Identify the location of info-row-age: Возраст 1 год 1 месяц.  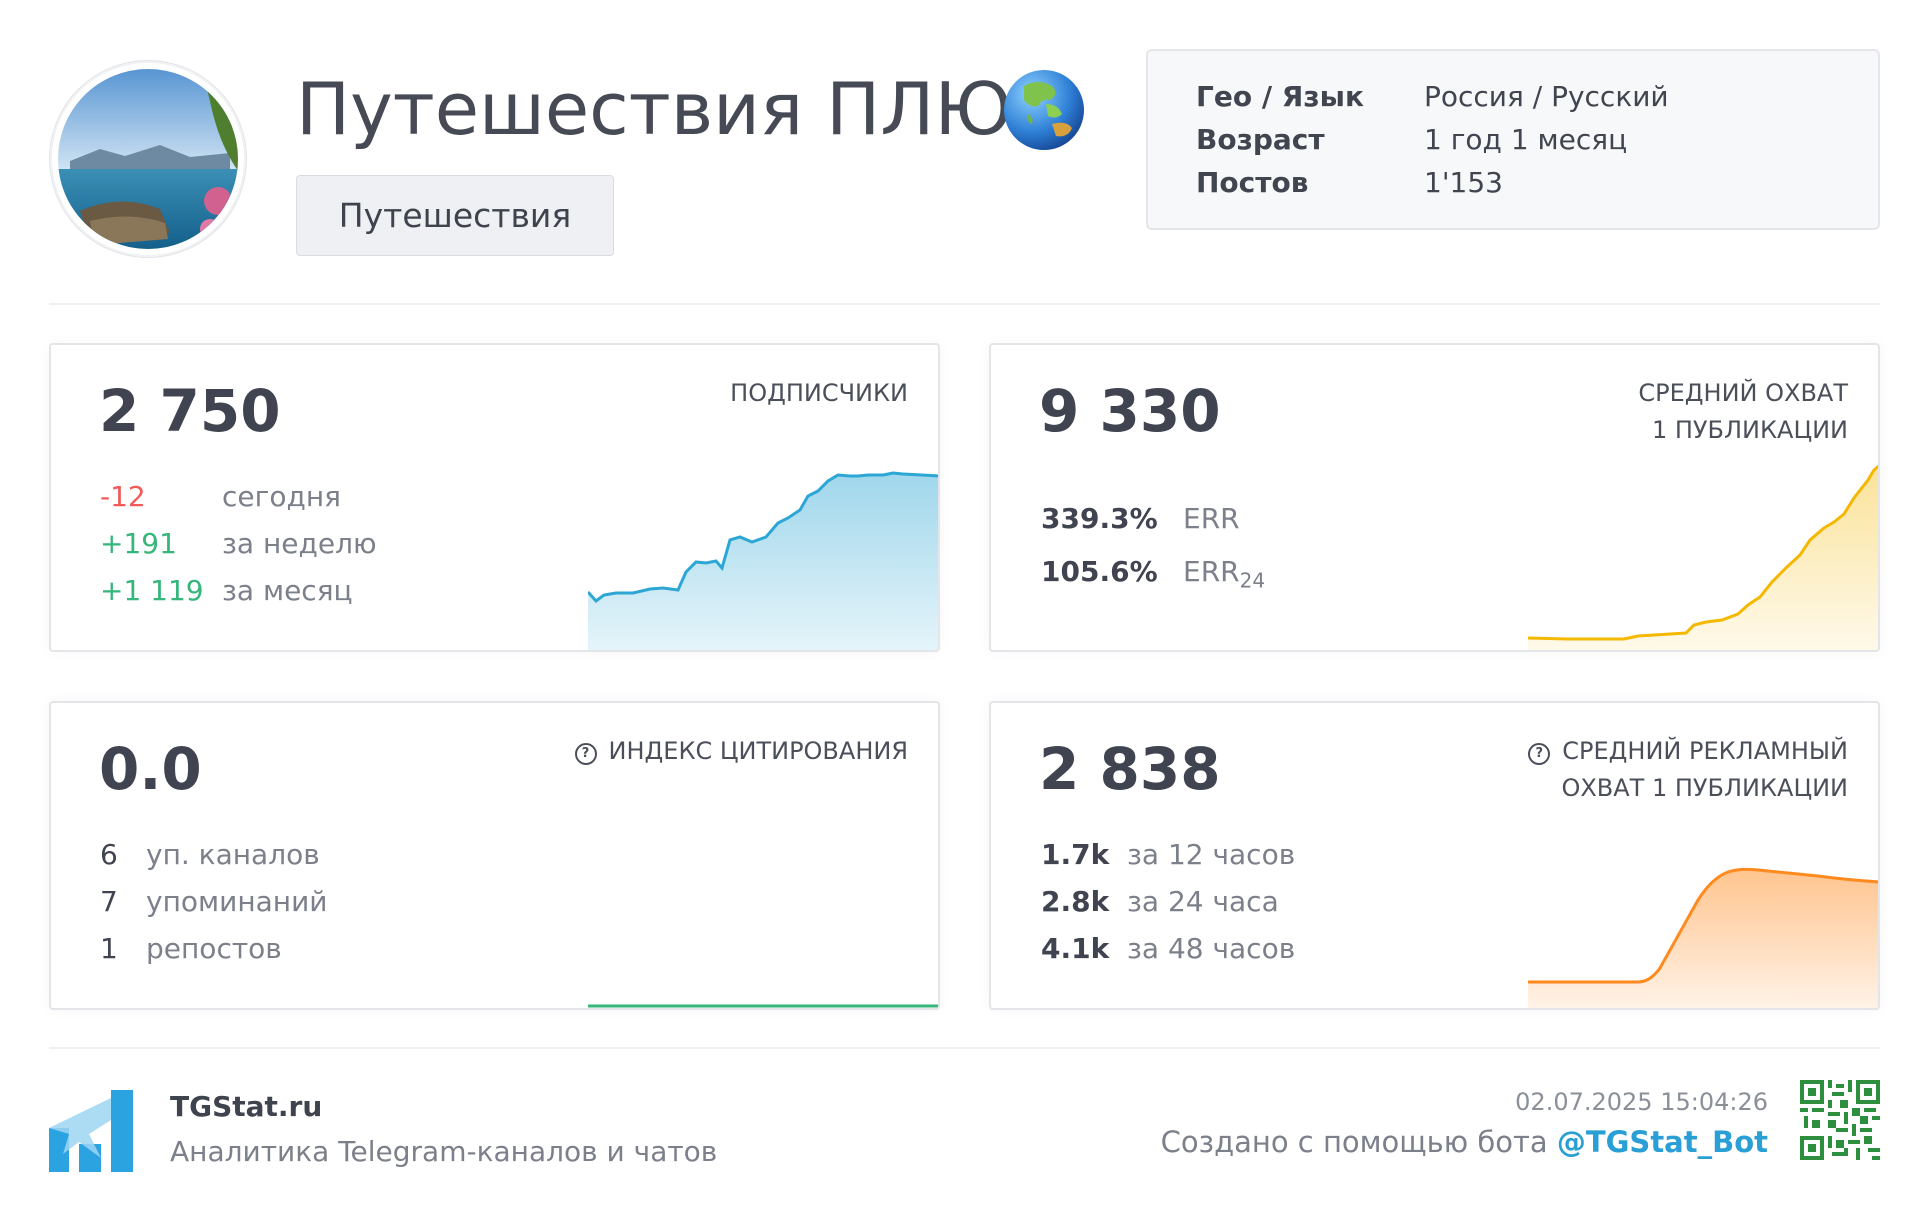
(1411, 140).